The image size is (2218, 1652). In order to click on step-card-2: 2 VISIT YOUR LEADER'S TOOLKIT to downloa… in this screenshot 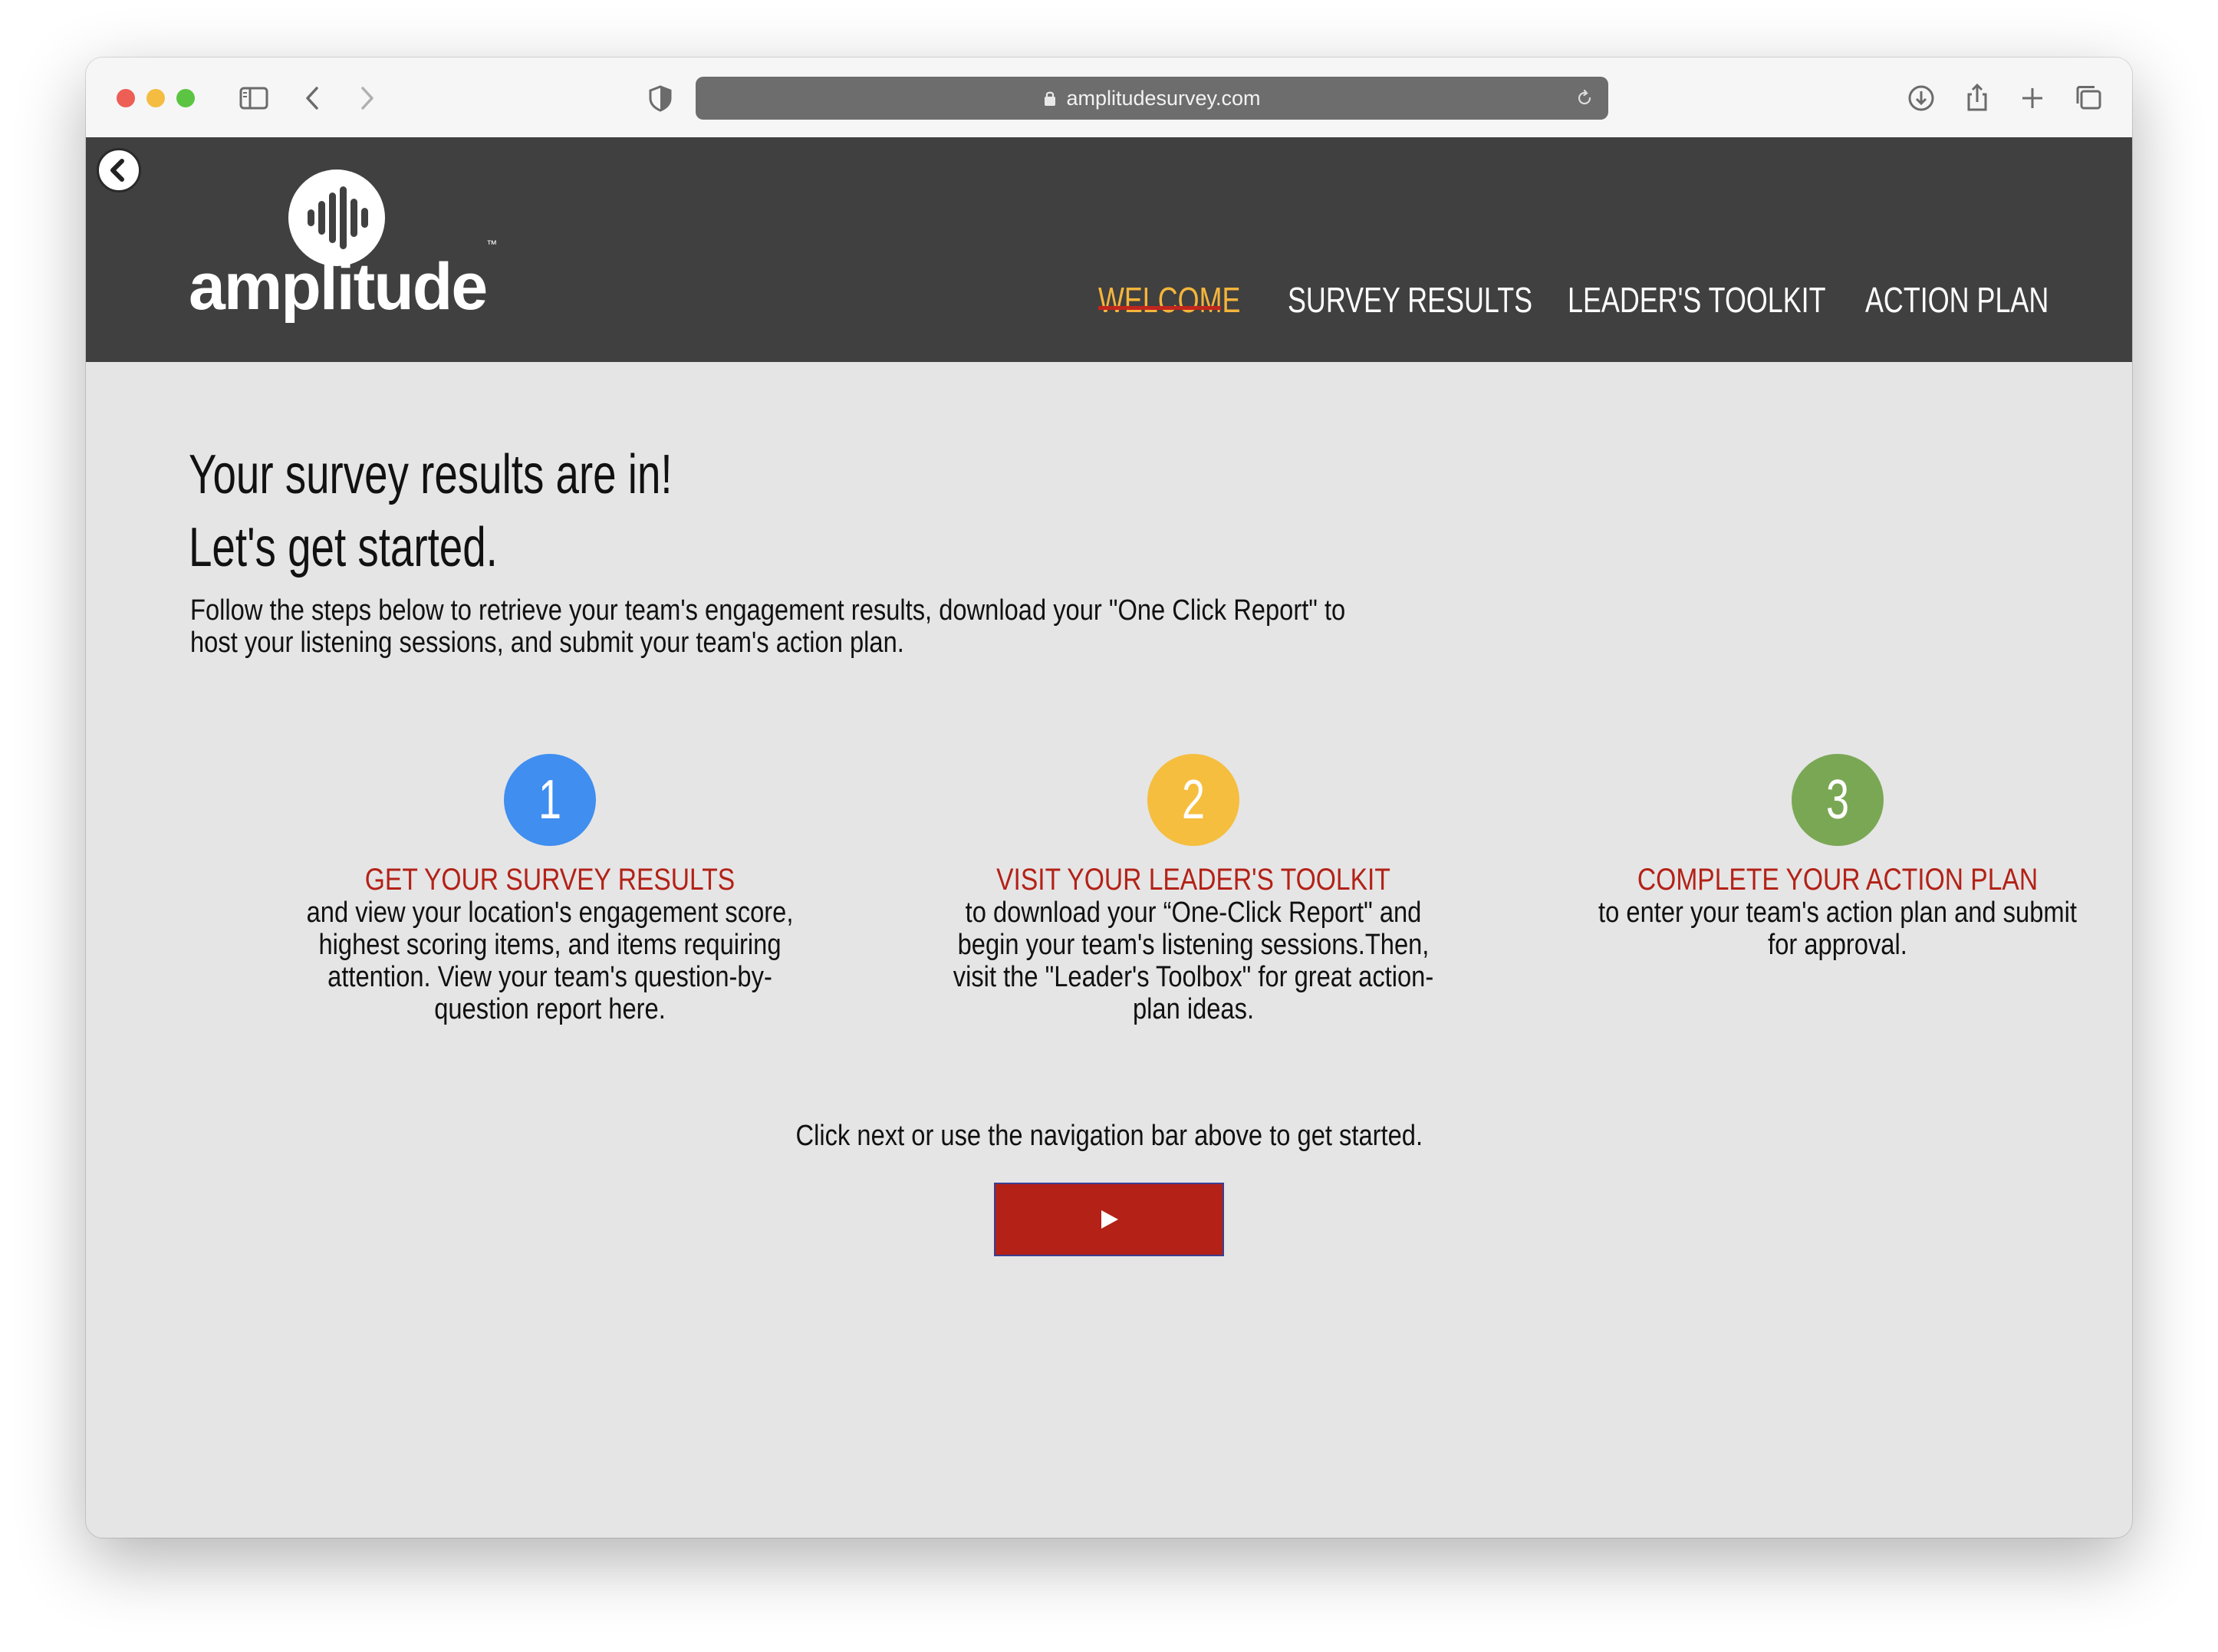, I will do `click(1194, 889)`.